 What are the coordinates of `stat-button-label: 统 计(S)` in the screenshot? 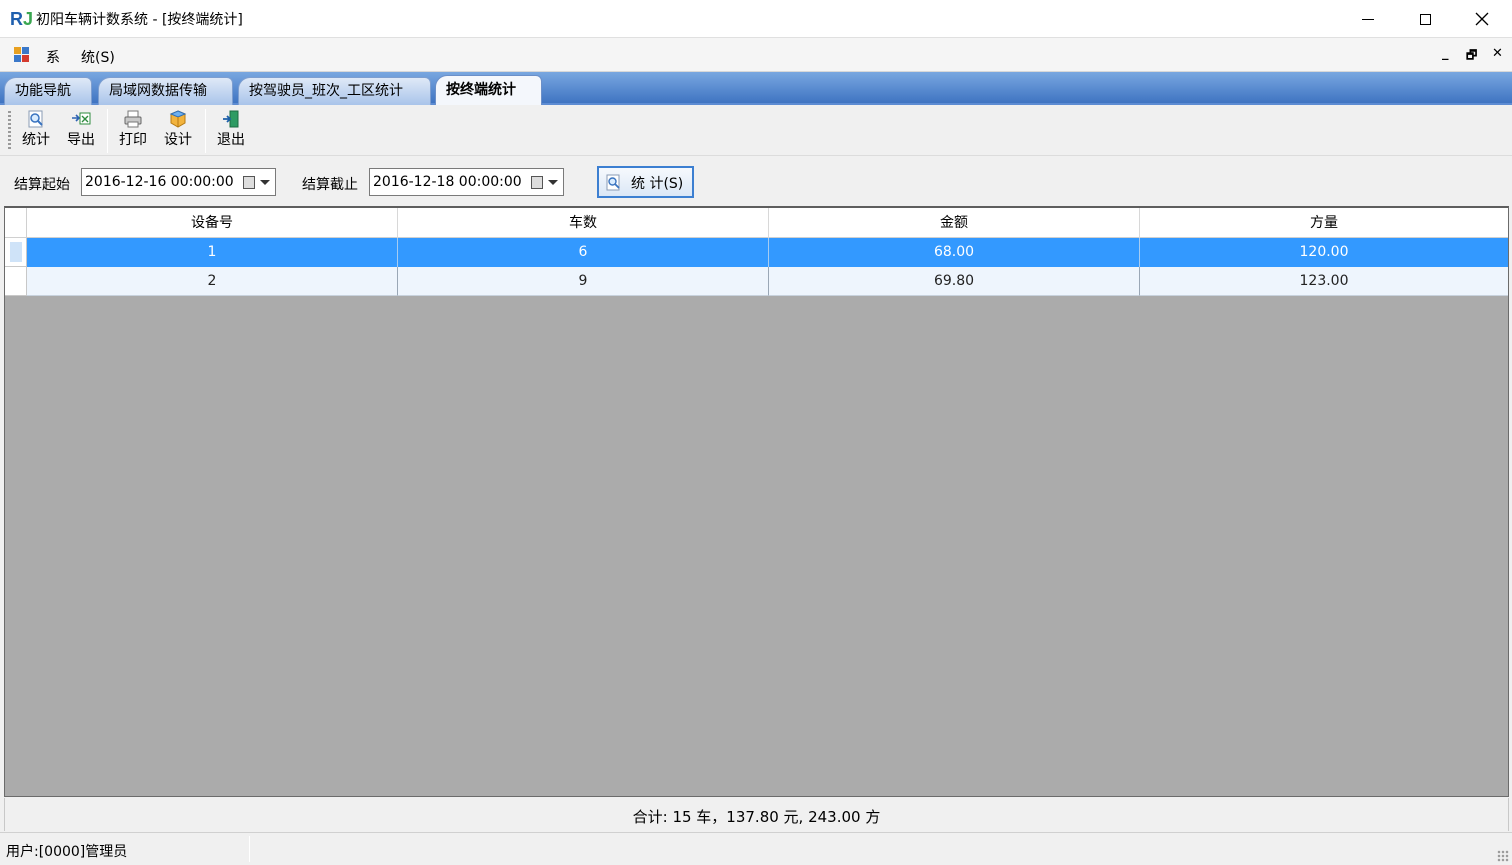 It's located at (657, 184).